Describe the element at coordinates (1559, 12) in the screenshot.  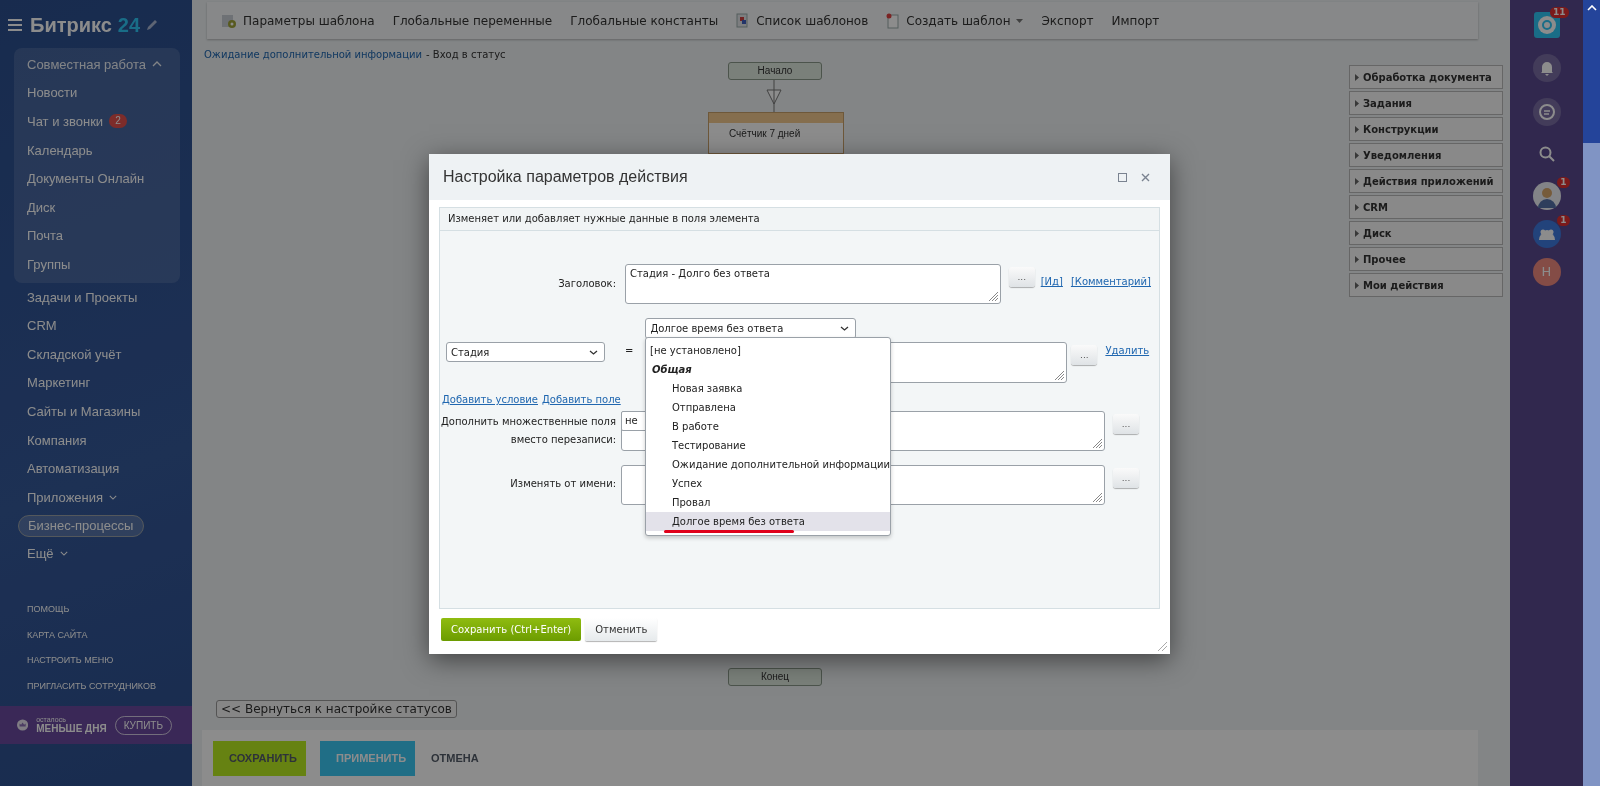
I see `counter-badge: 11` at that location.